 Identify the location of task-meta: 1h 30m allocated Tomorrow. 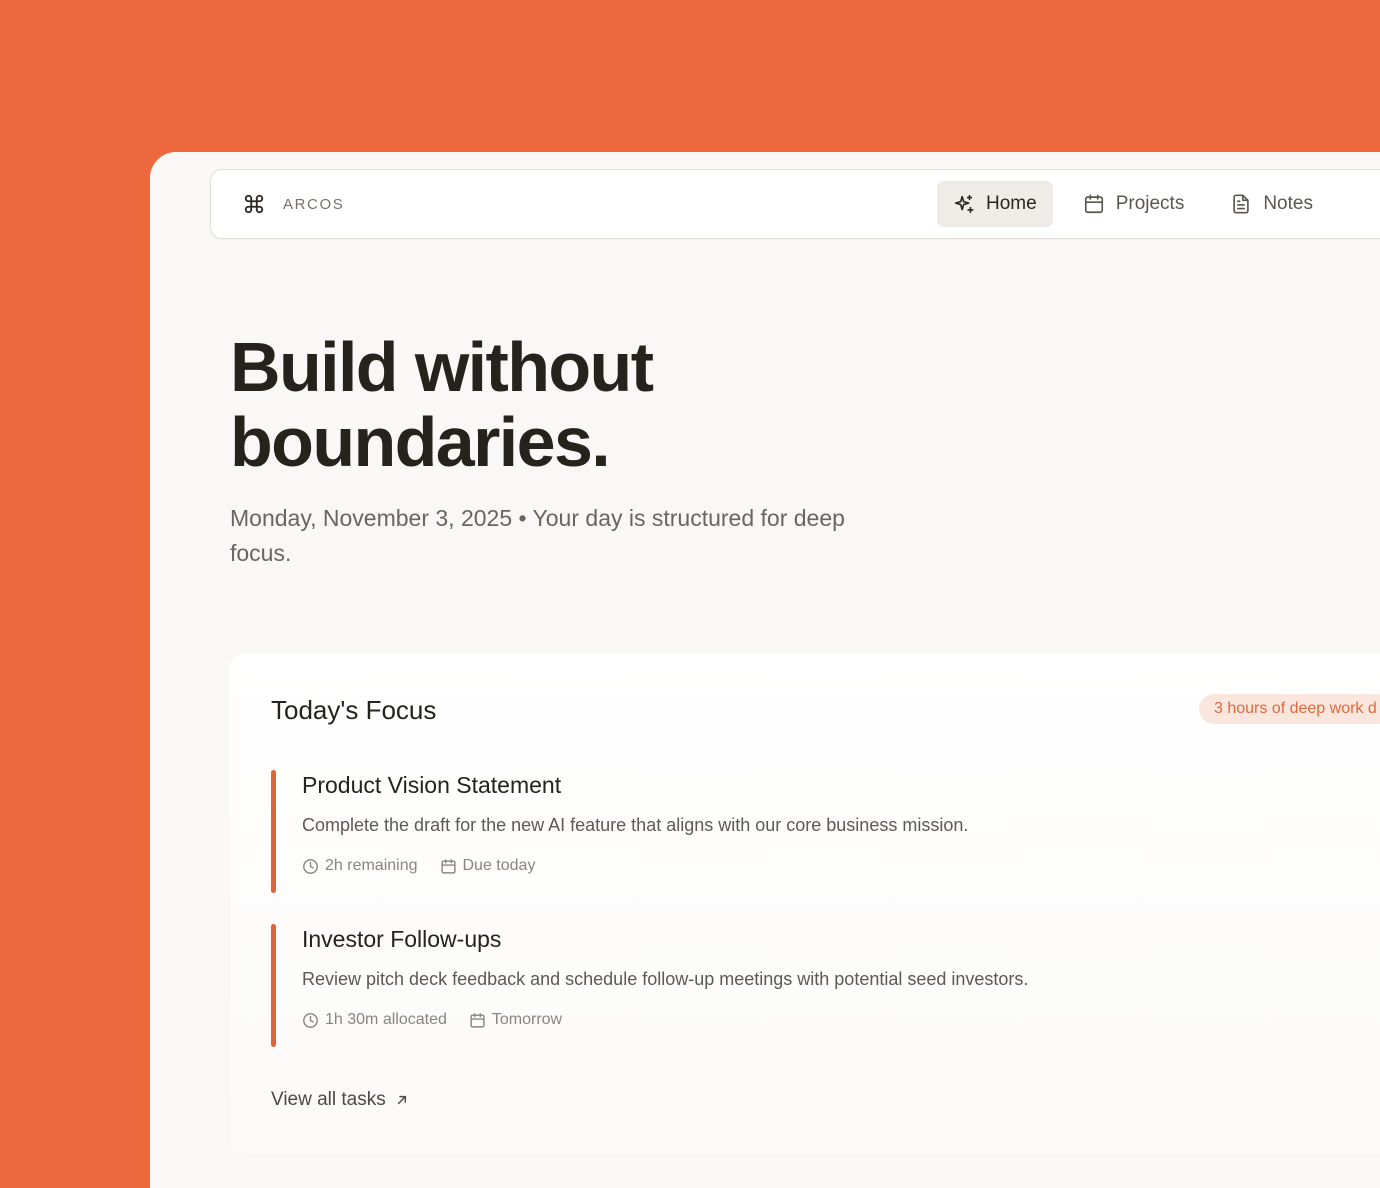
(443, 1020).